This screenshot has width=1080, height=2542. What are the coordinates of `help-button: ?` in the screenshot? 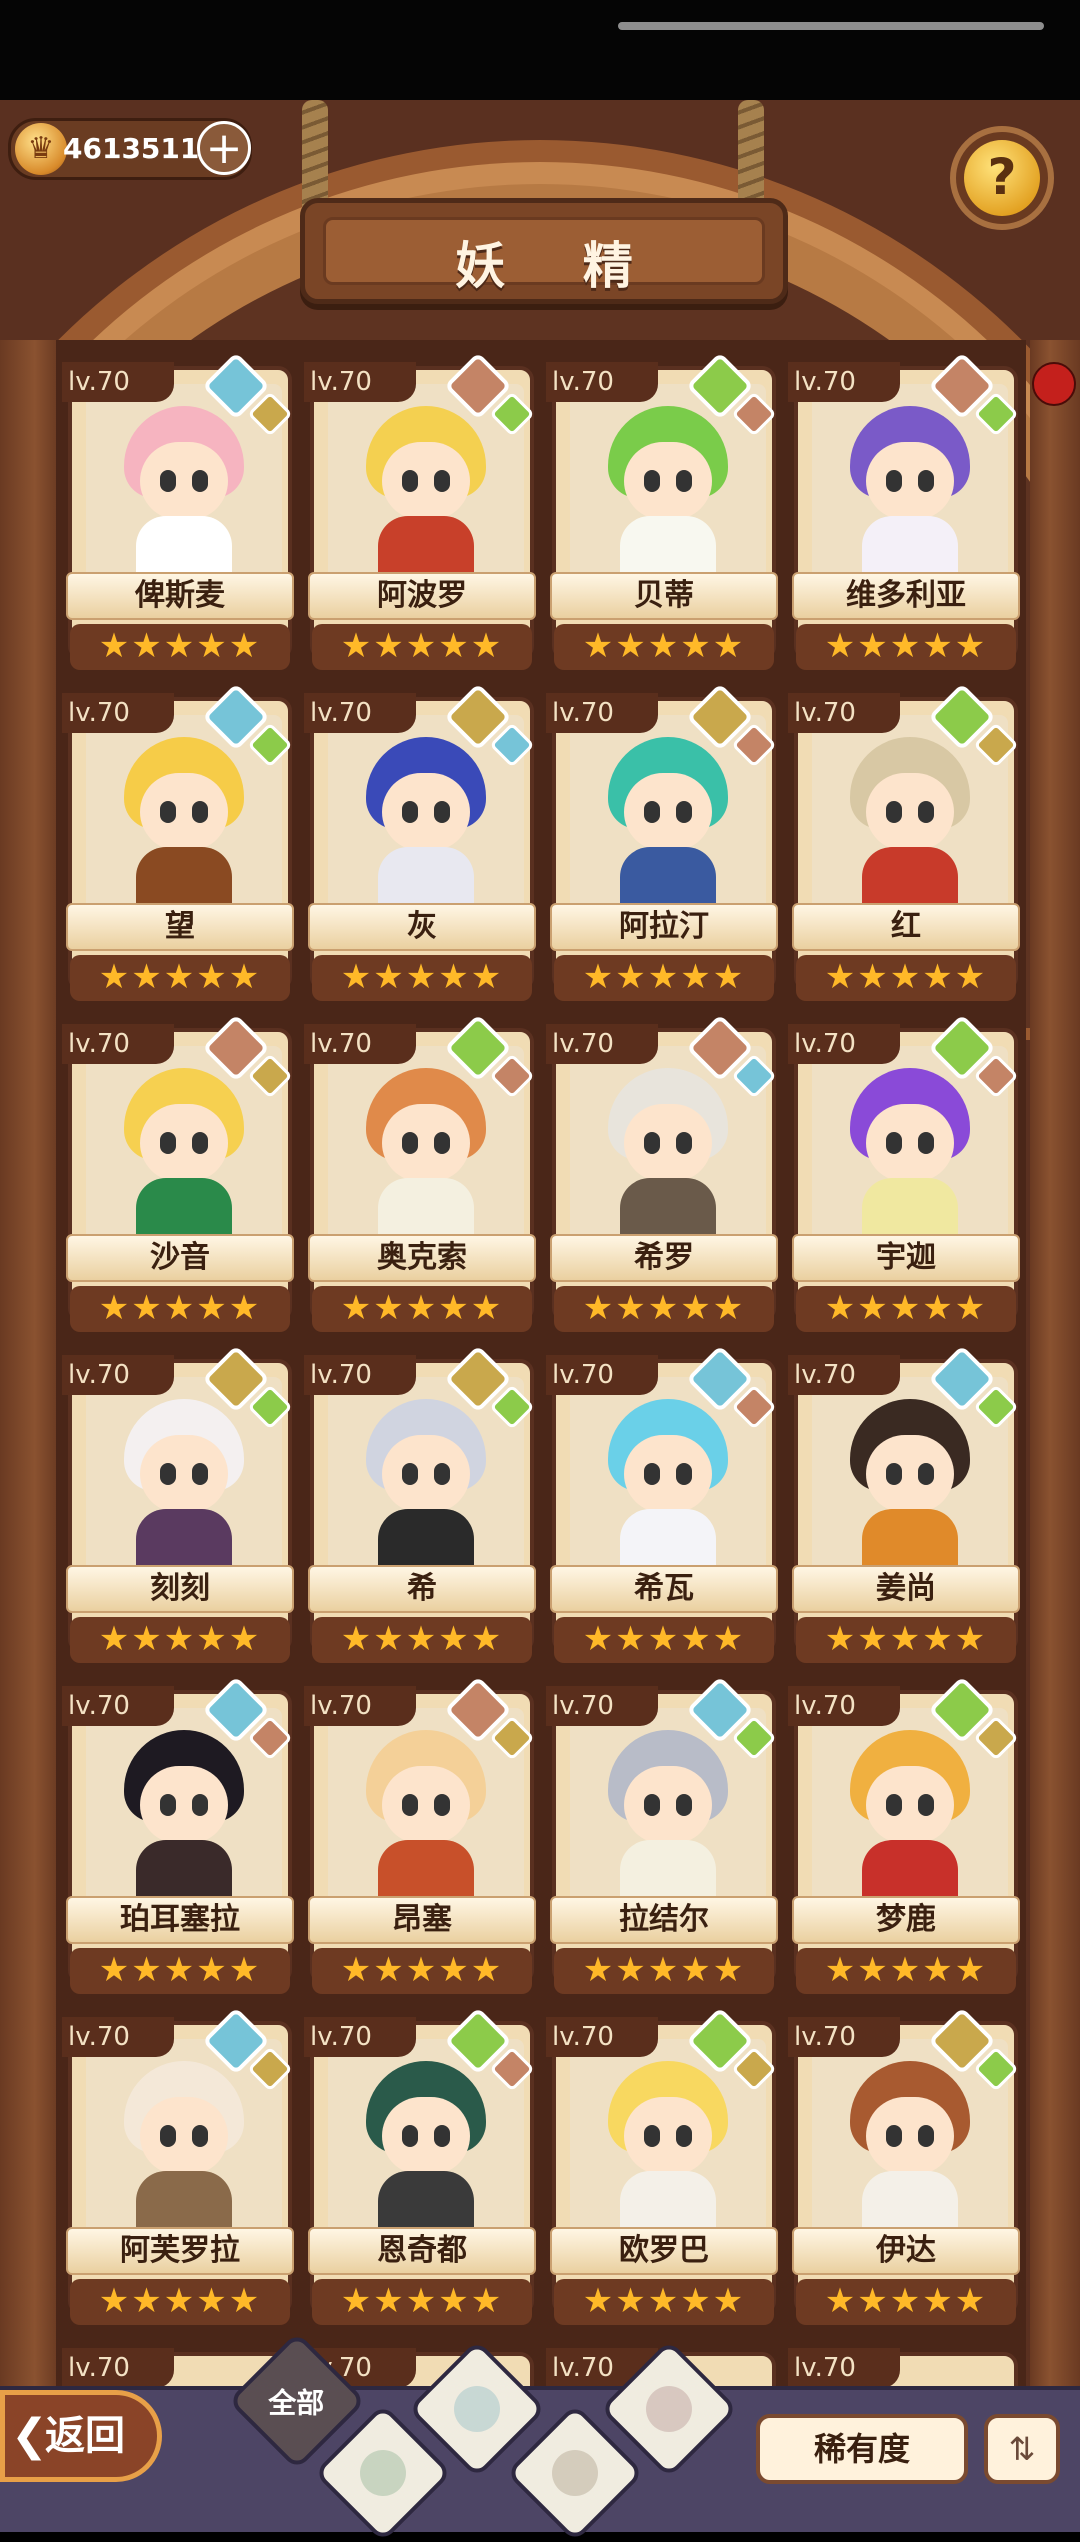 It's located at (1002, 178).